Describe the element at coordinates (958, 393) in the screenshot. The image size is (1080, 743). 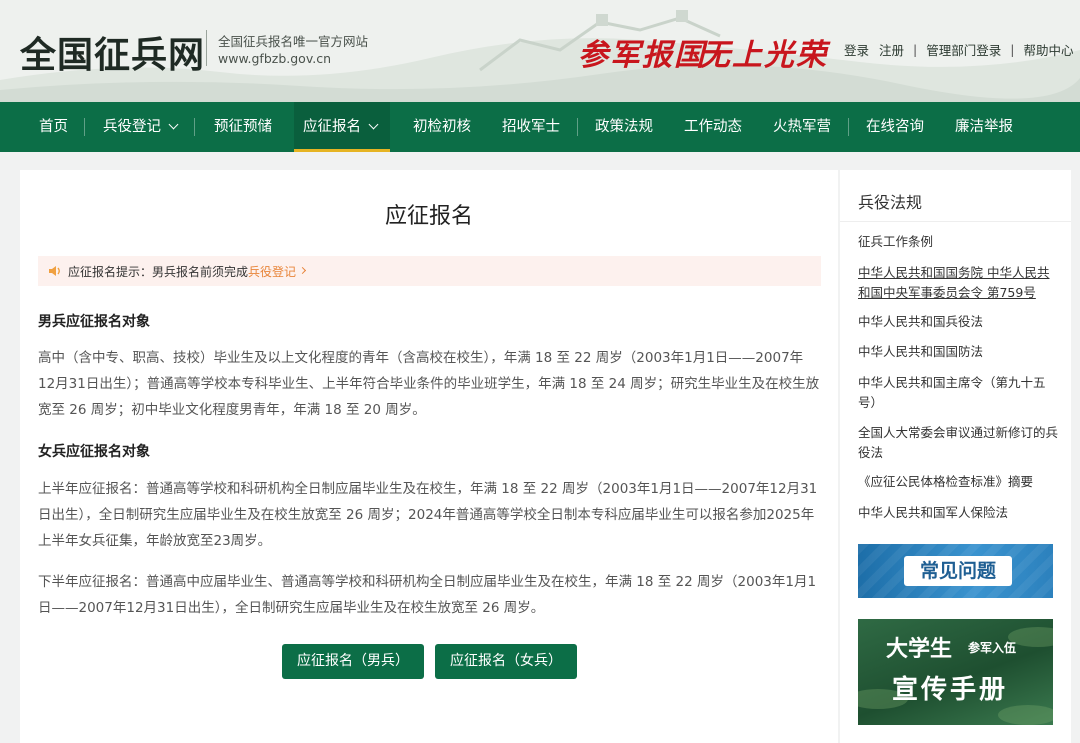
I see `sidebar-link-presidential-decree-95: 中华人民共和国主席令（第九十五号）` at that location.